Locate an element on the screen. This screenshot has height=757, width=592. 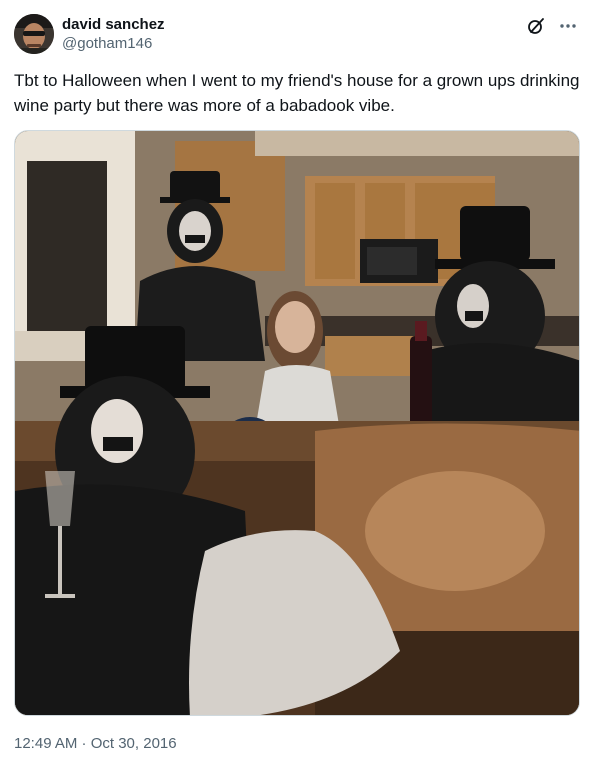
tweet-header: david sanchez @gotham146 is located at coordinates (296, 35).